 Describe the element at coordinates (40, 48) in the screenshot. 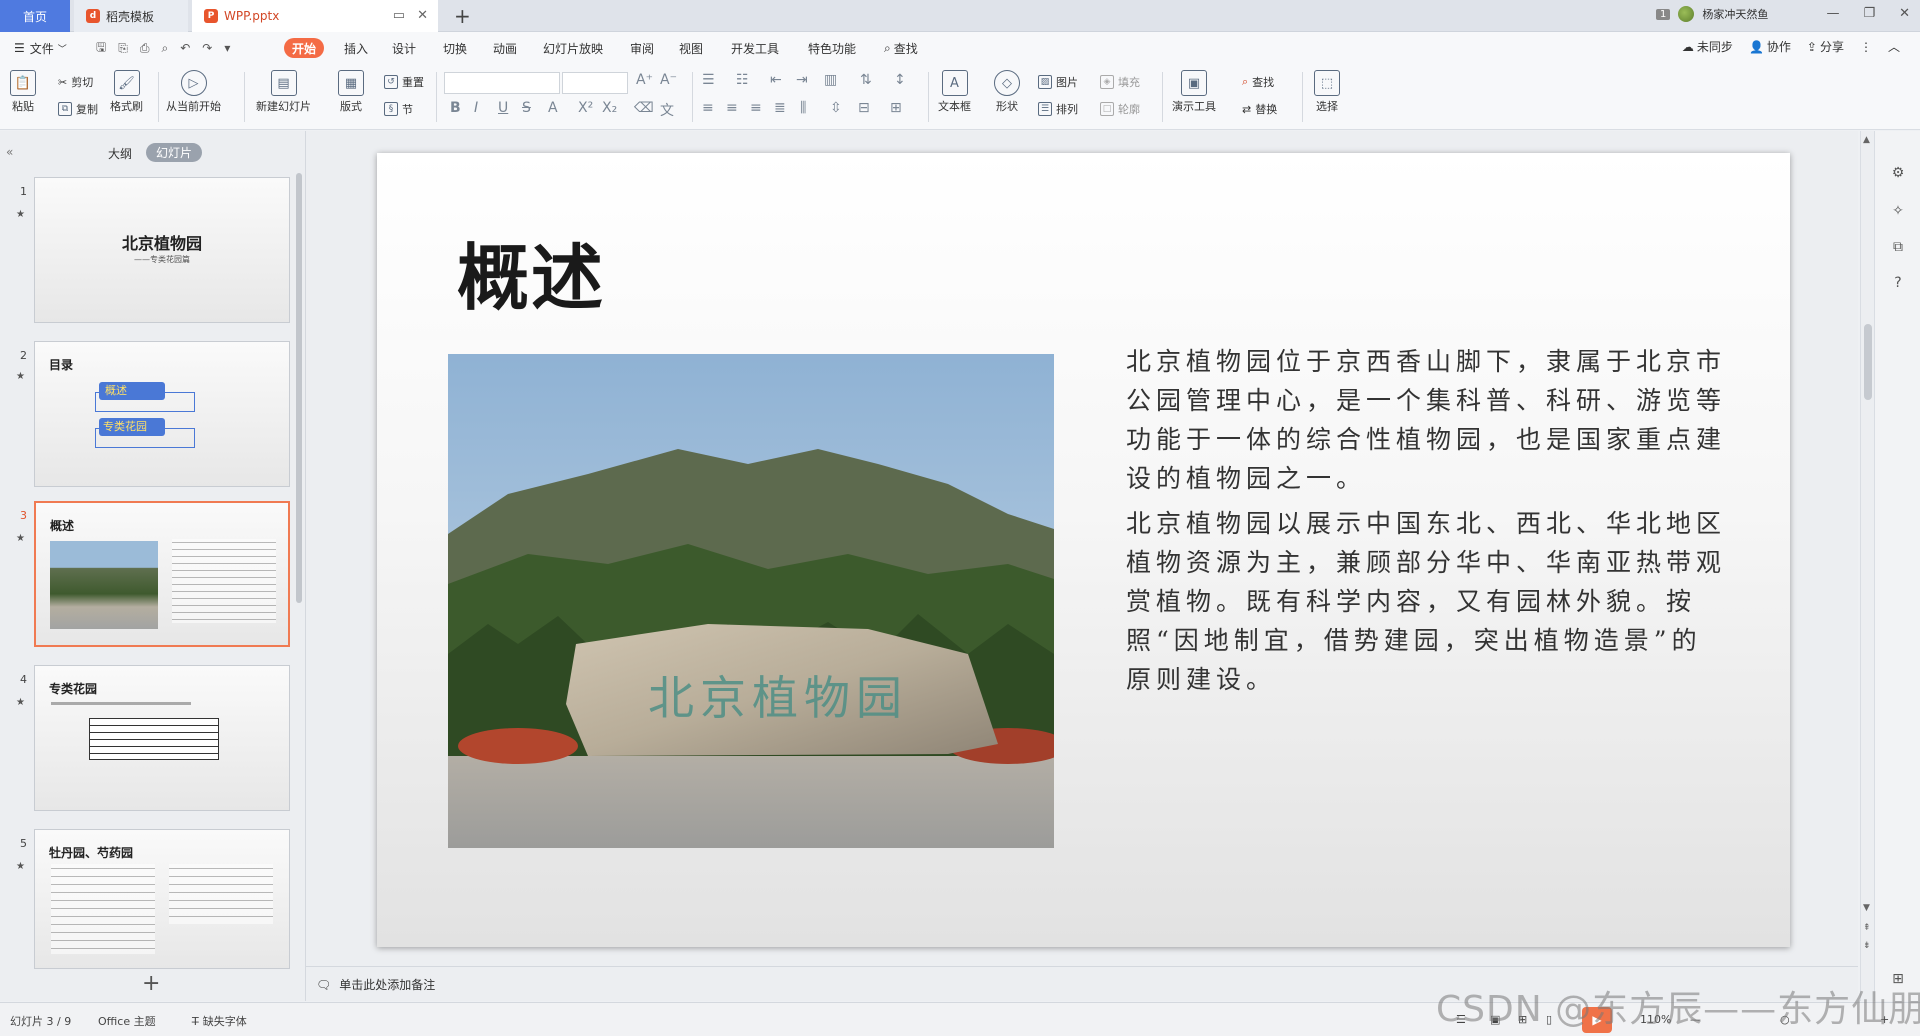

I see `file-menu: ☰ 文件 ﹀` at that location.